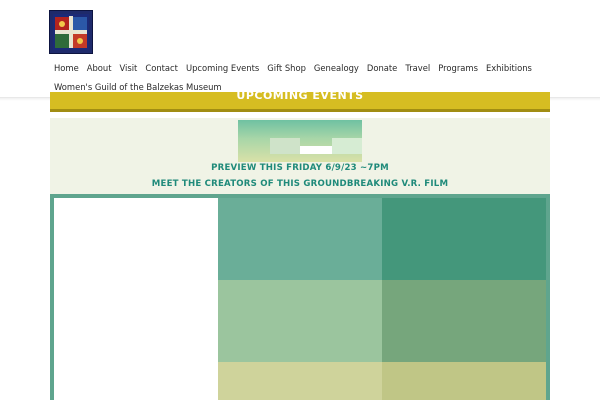 Image resolution: width=600 pixels, height=400 pixels. What do you see at coordinates (382, 68) in the screenshot?
I see `nav-item-donate: Donate` at bounding box center [382, 68].